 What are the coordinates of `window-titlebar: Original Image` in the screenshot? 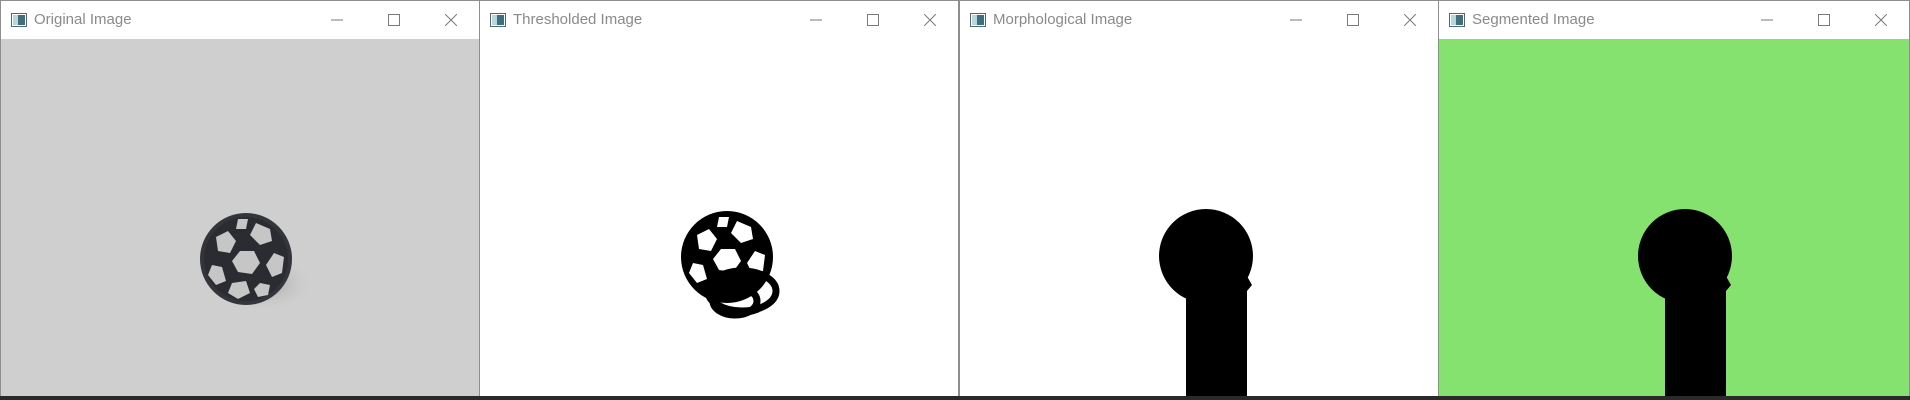 It's located at (240, 20).